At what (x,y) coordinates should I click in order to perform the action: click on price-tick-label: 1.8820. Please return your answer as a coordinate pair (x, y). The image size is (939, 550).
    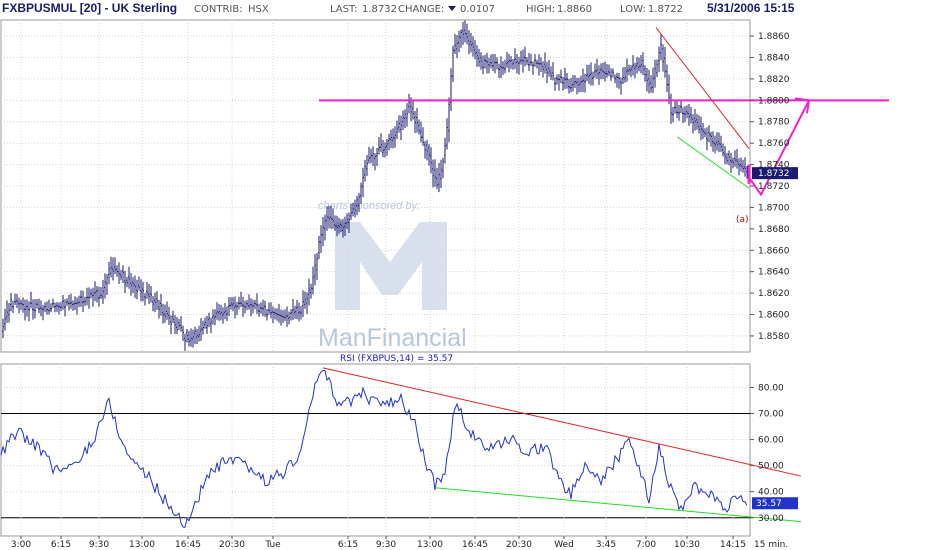
    Looking at the image, I should click on (774, 80).